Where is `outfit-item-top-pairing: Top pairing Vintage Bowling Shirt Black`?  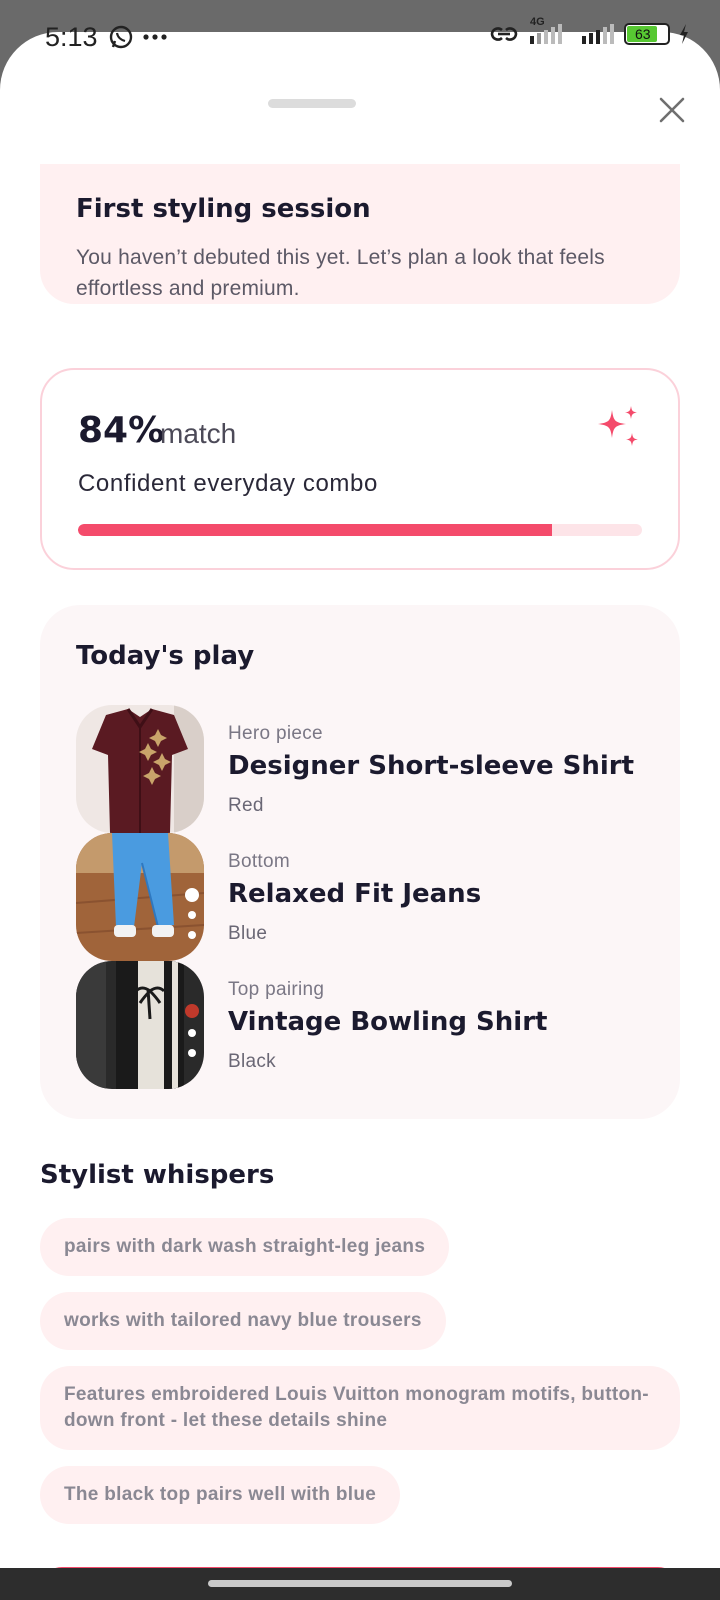
outfit-item-top-pairing: Top pairing Vintage Bowling Shirt Black is located at coordinates (366, 1025).